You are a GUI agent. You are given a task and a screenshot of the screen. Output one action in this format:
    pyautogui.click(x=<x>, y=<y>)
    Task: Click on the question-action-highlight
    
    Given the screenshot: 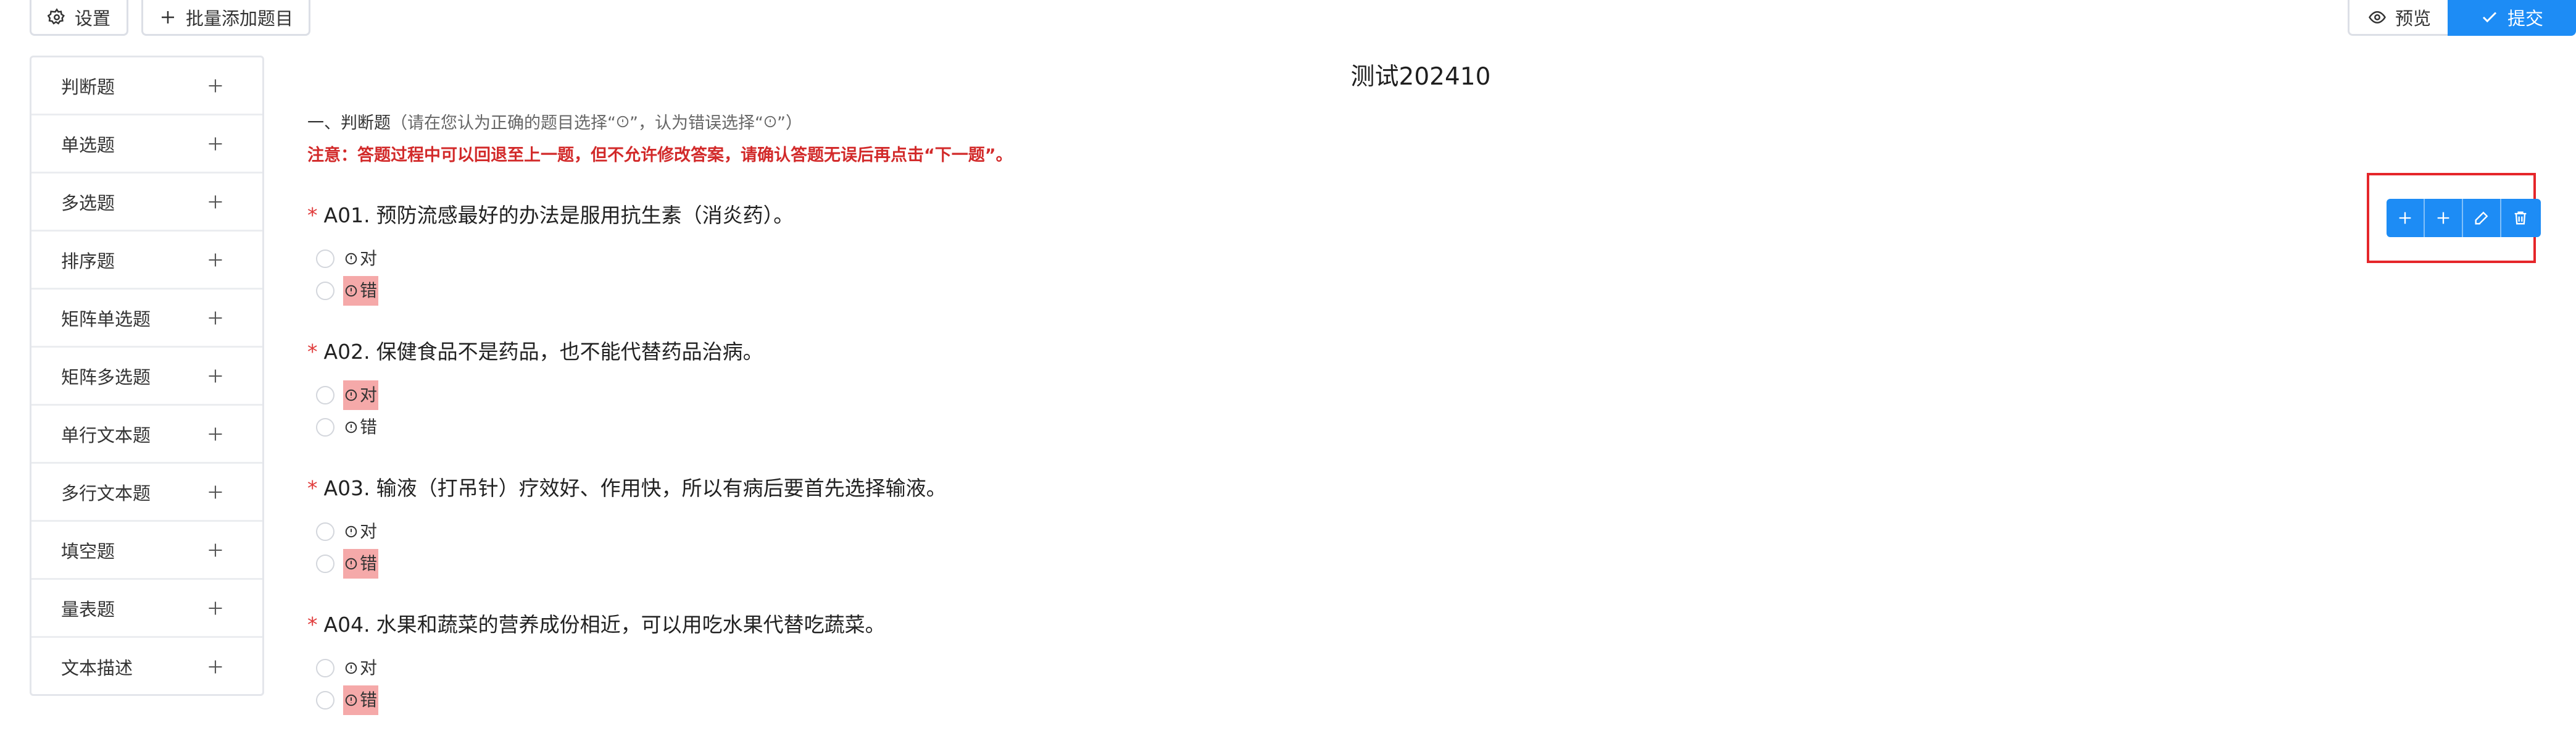 What is the action you would take?
    pyautogui.click(x=2454, y=218)
    